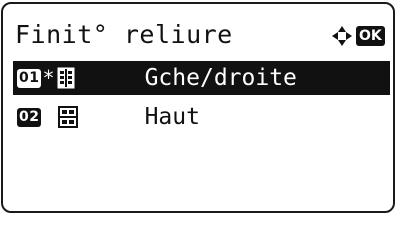 The image size is (398, 240). What do you see at coordinates (29, 117) in the screenshot?
I see `option-number-badge: 02` at bounding box center [29, 117].